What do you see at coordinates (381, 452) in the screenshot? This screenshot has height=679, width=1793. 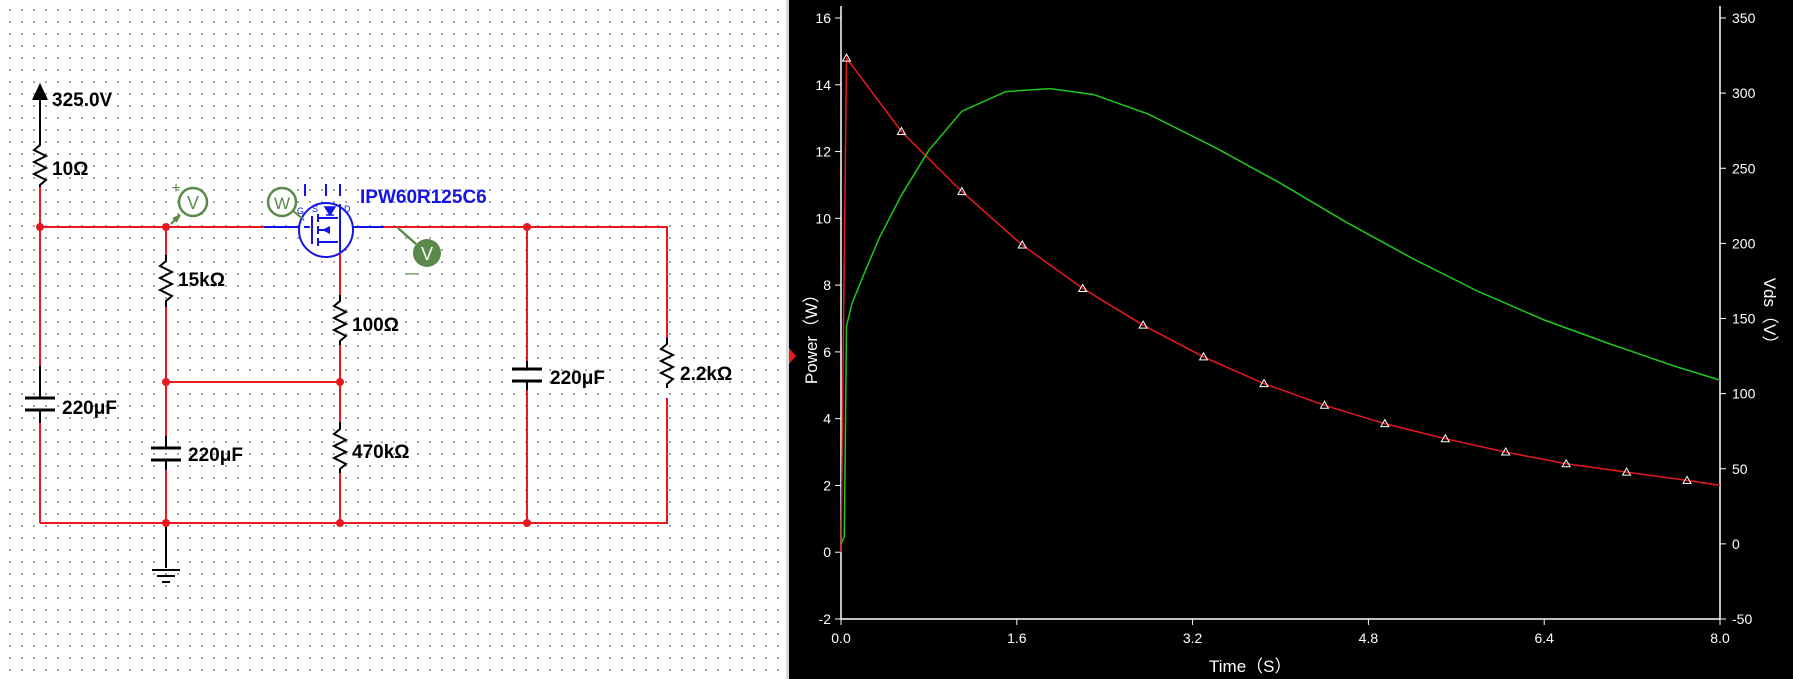 I see `resistor-470k-label: 470kΩ` at bounding box center [381, 452].